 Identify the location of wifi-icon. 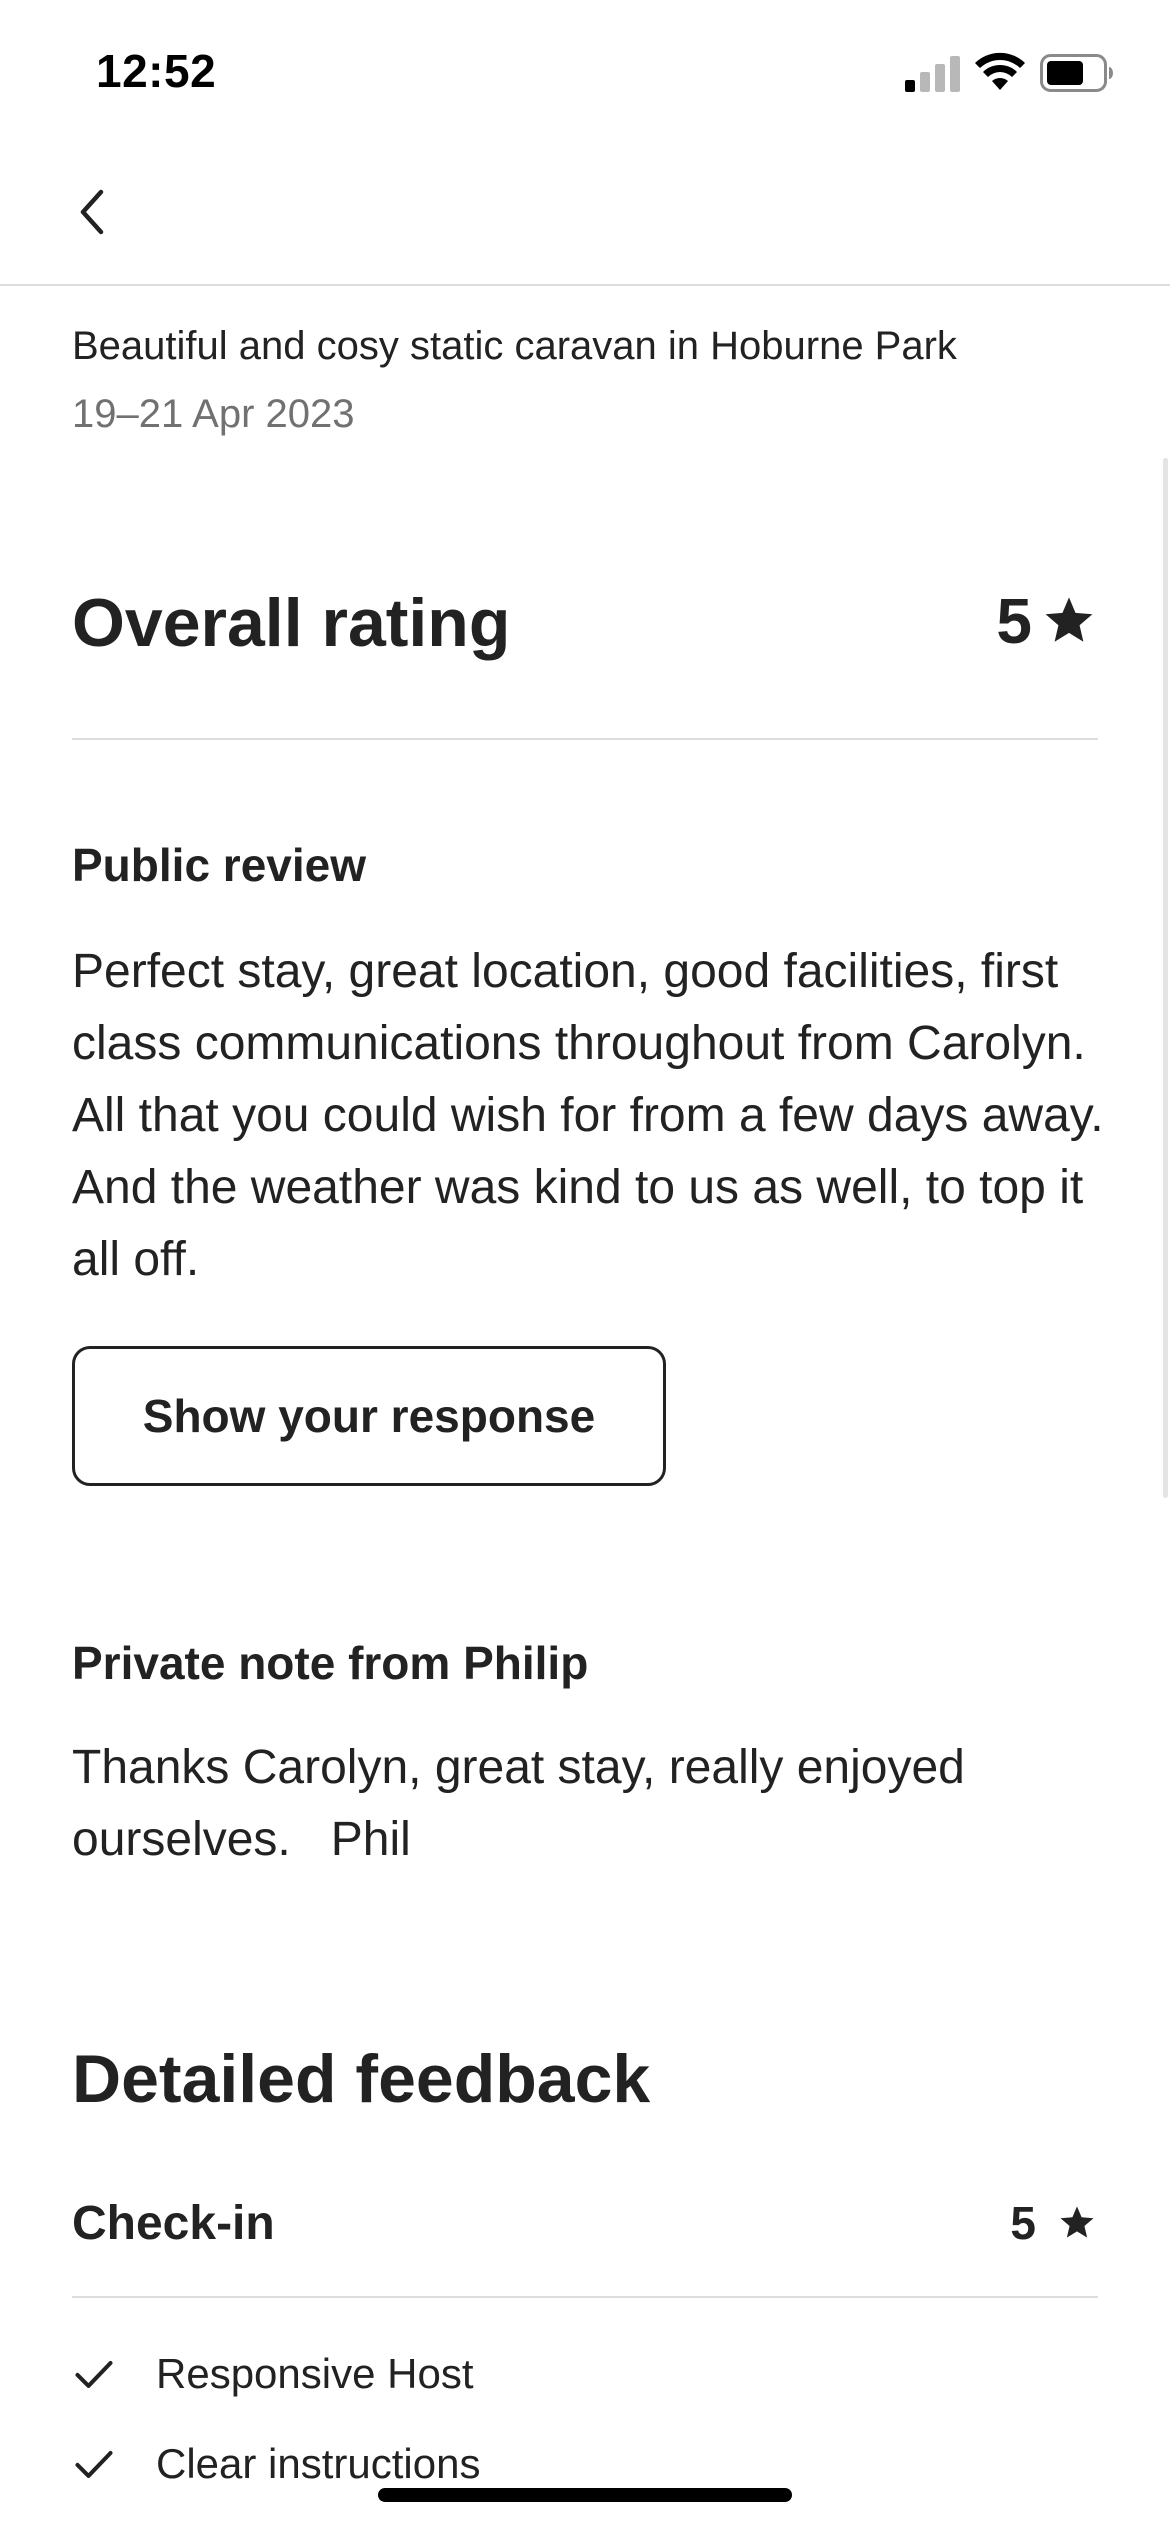
(1000, 72).